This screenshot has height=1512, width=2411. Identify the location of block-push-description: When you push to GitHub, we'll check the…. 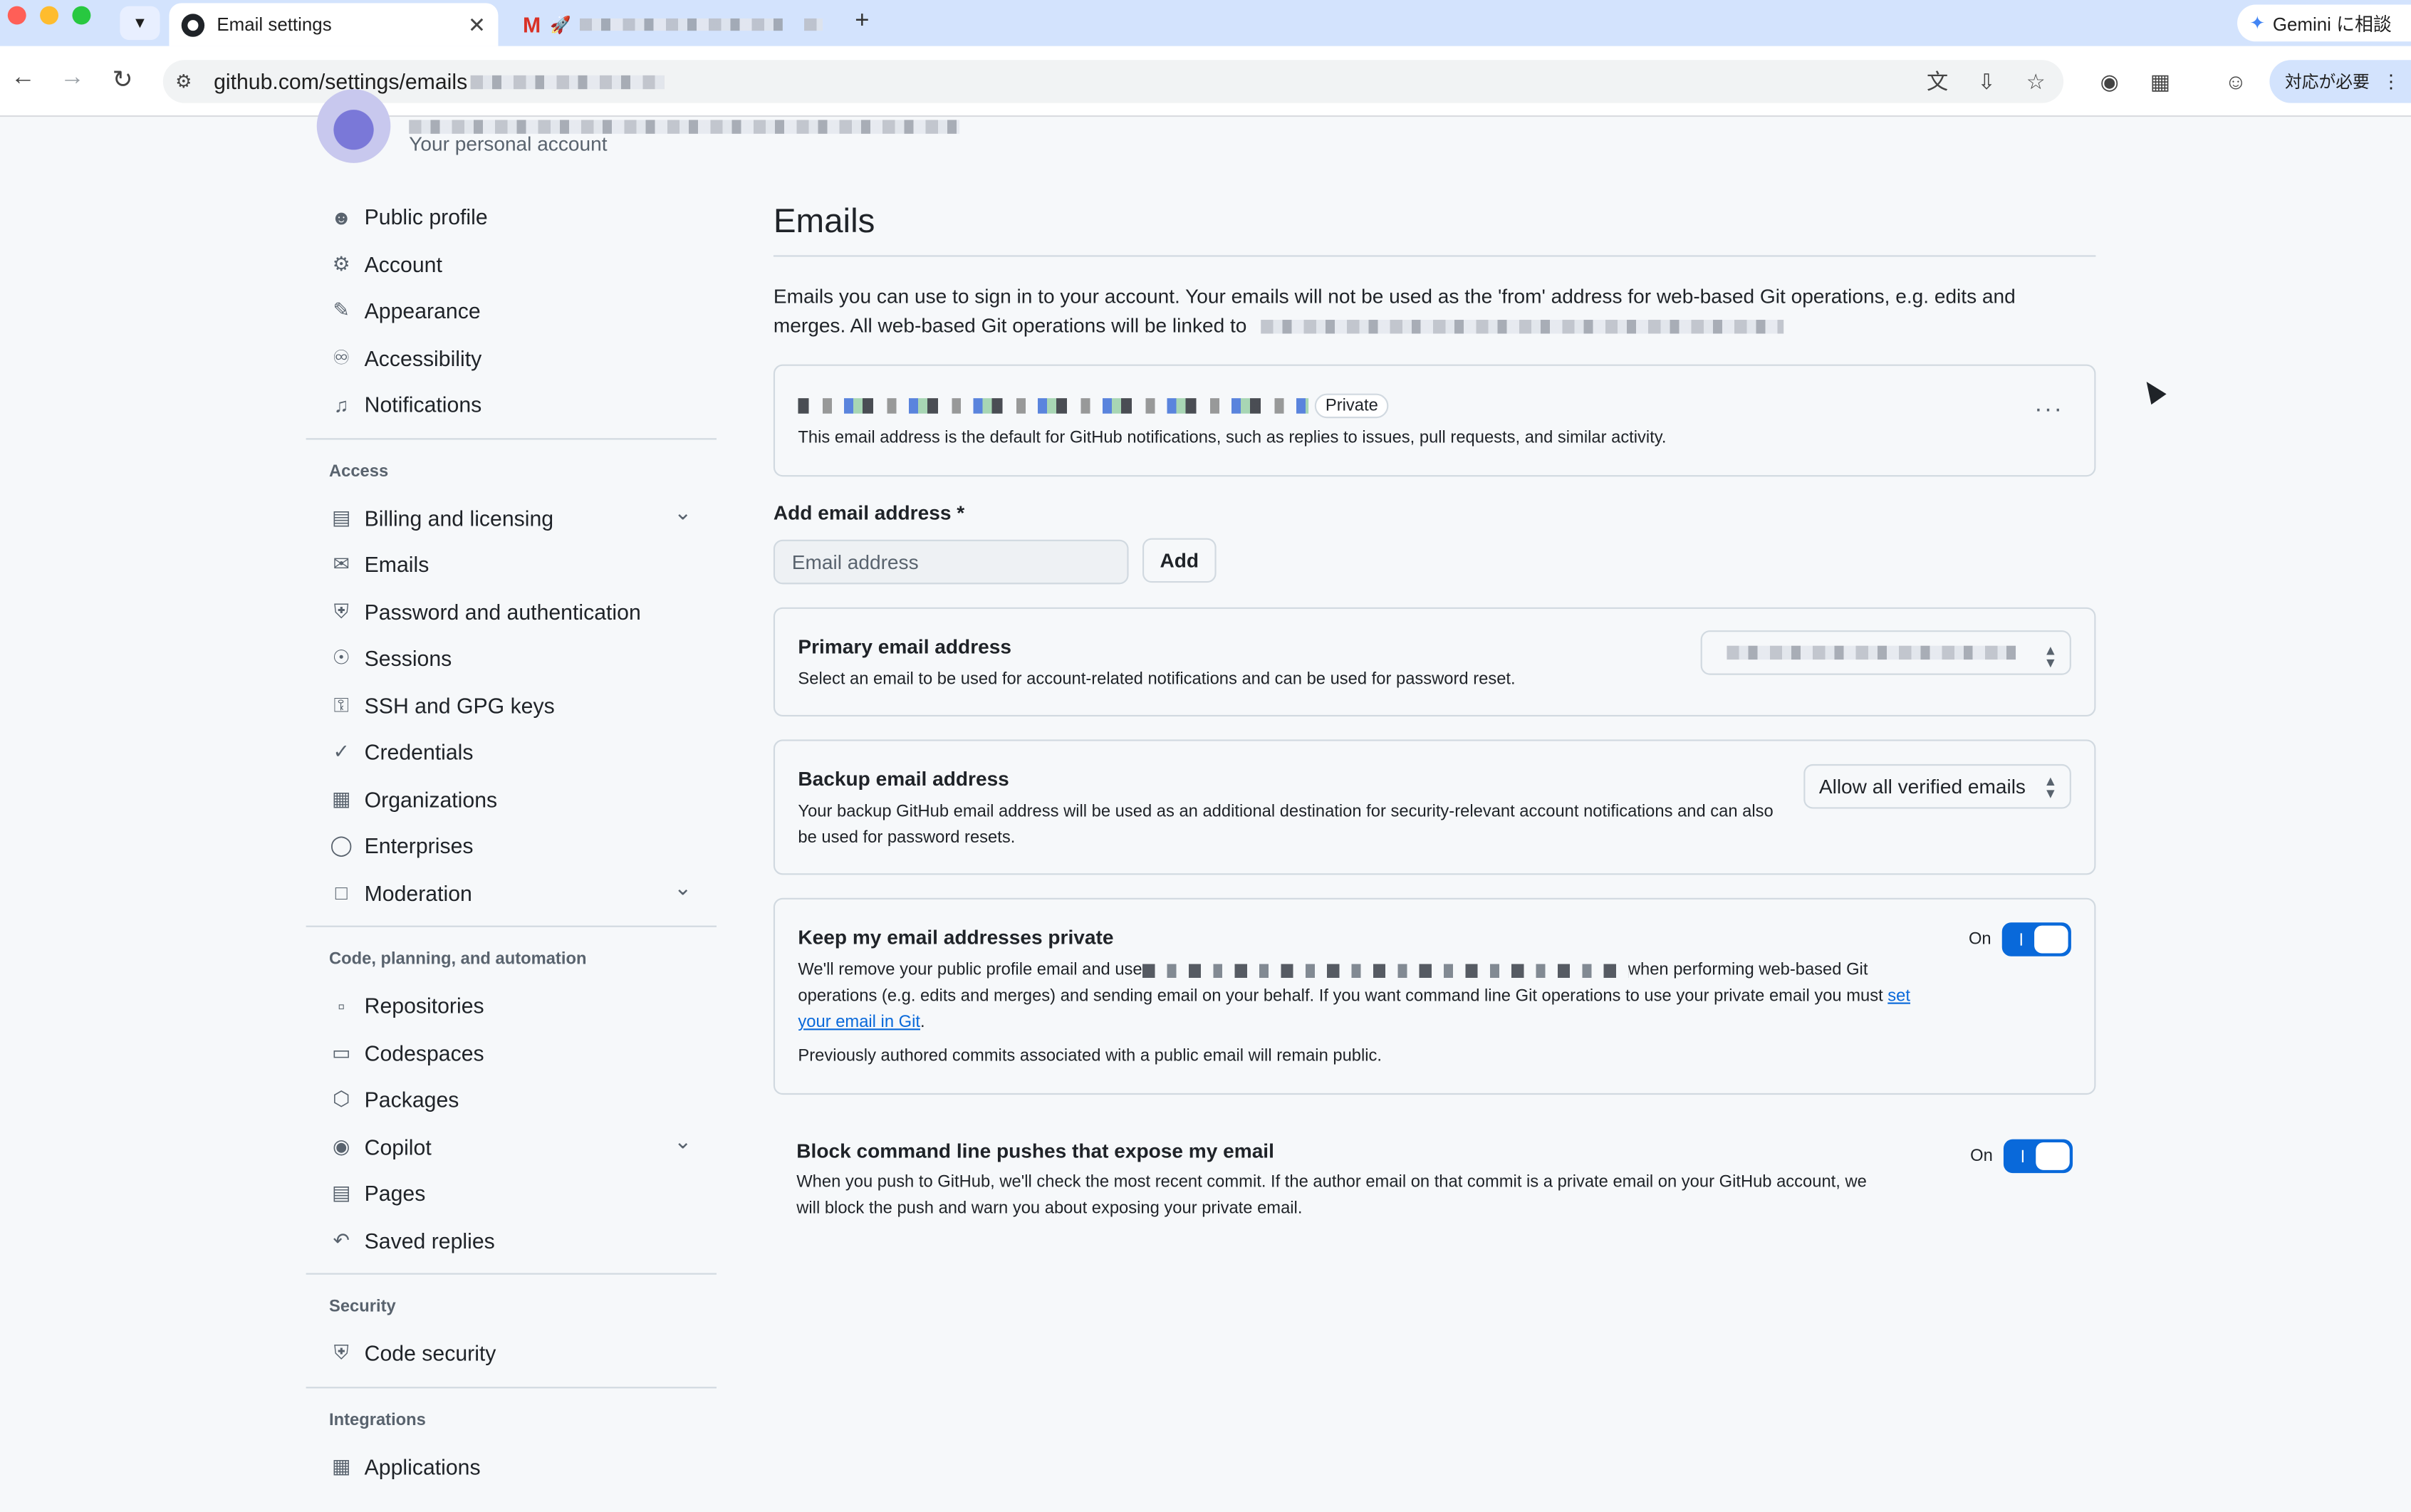
(1331, 1195).